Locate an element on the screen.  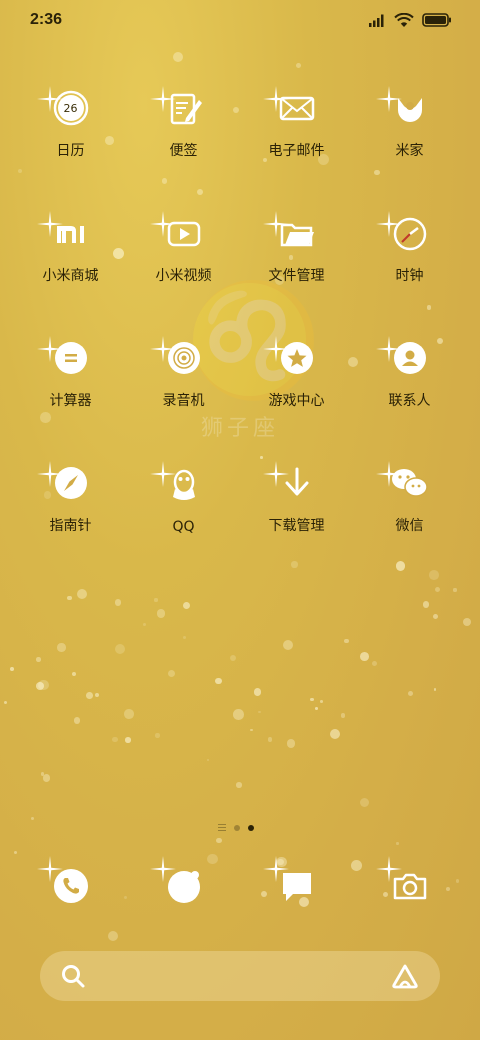
search-icon is located at coordinates (73, 976).